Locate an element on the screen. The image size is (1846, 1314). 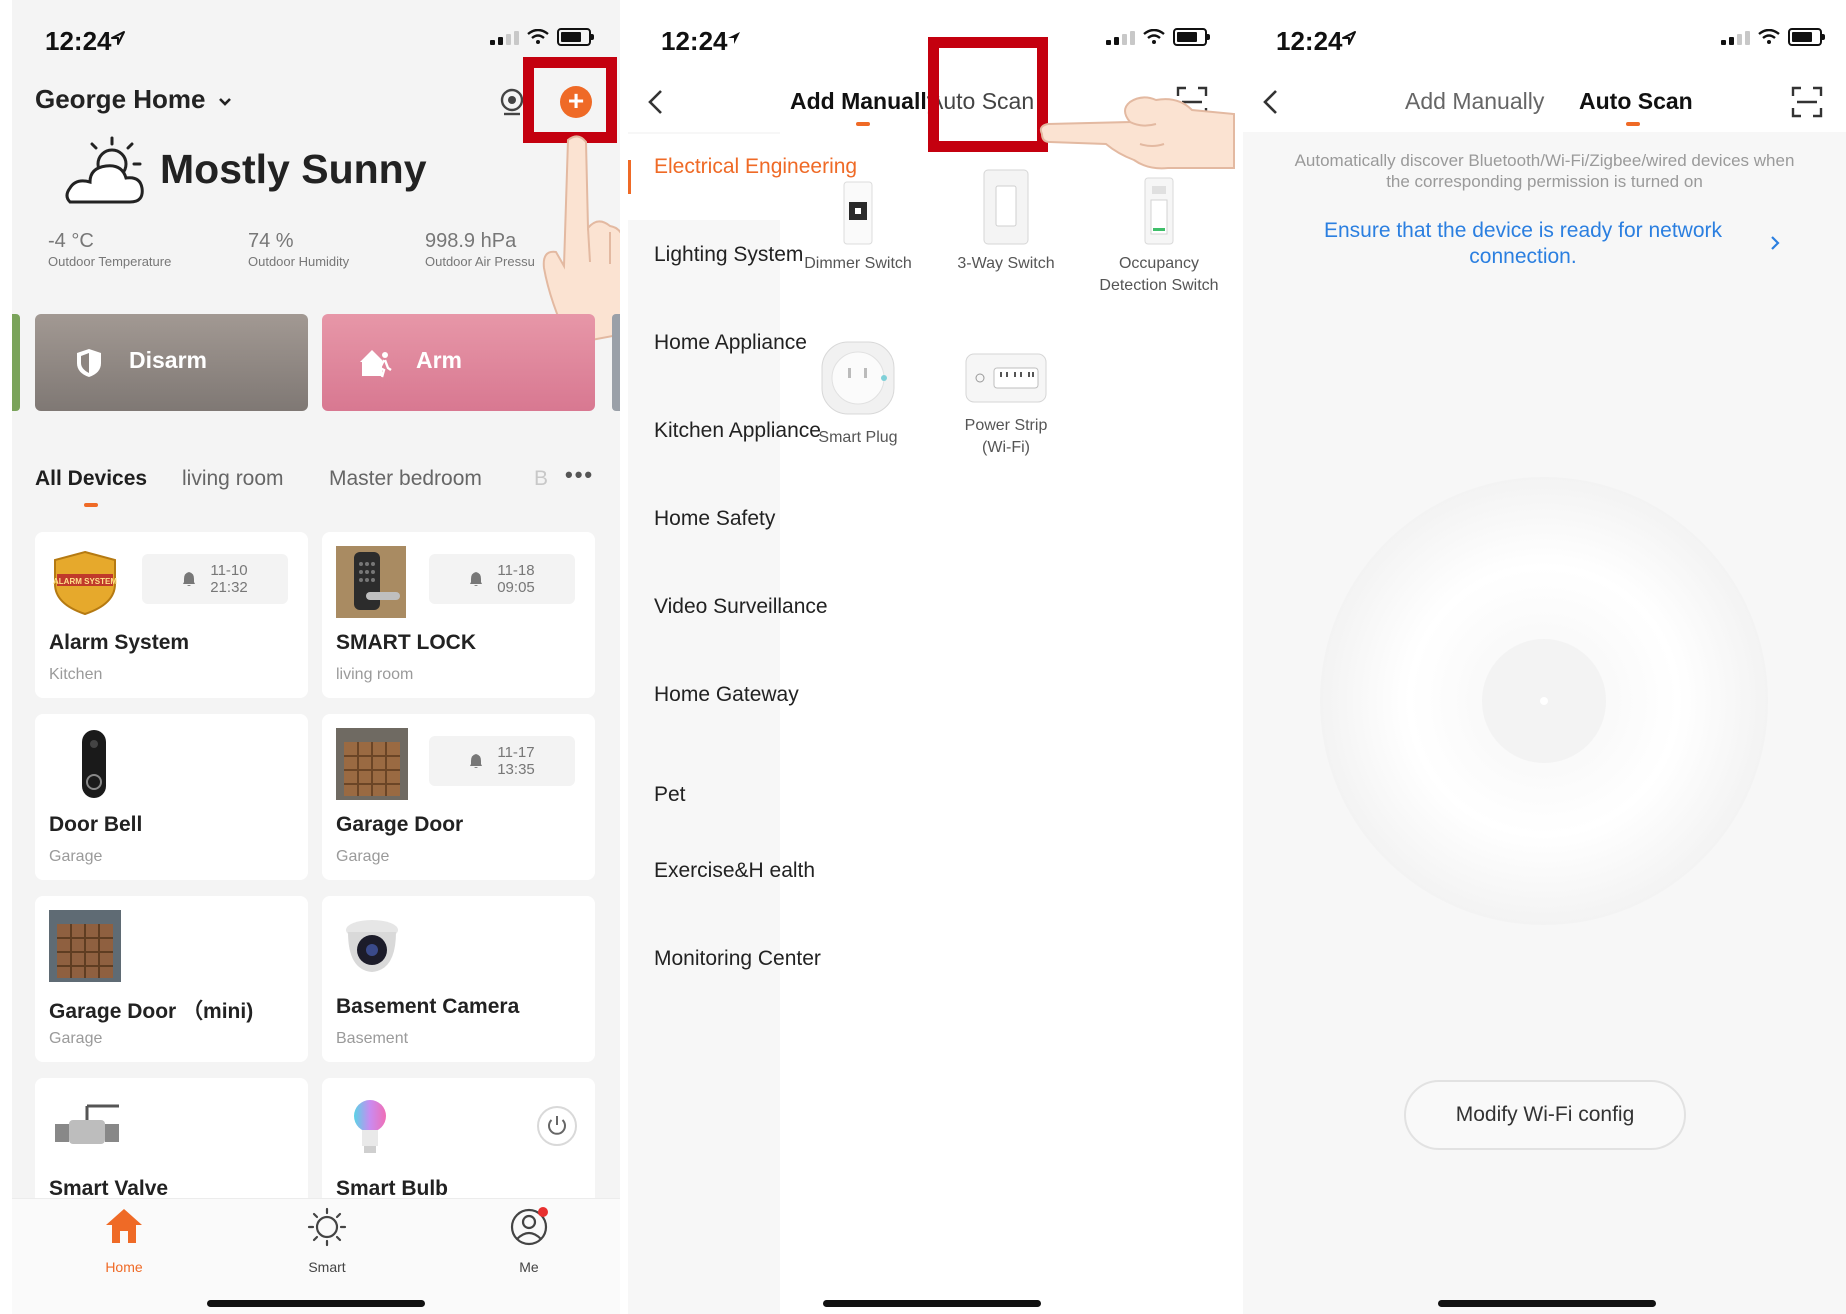
more-tabs-icon: ••• is located at coordinates (579, 475).